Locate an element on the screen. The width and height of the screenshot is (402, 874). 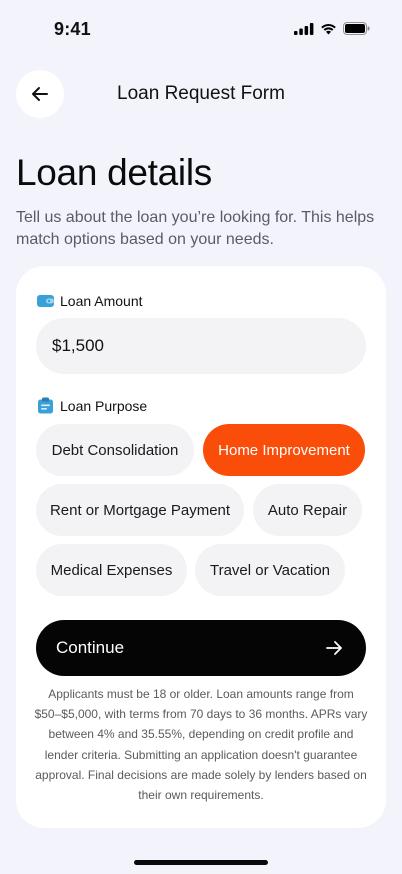
header-title: Loan Request Form is located at coordinates (201, 93).